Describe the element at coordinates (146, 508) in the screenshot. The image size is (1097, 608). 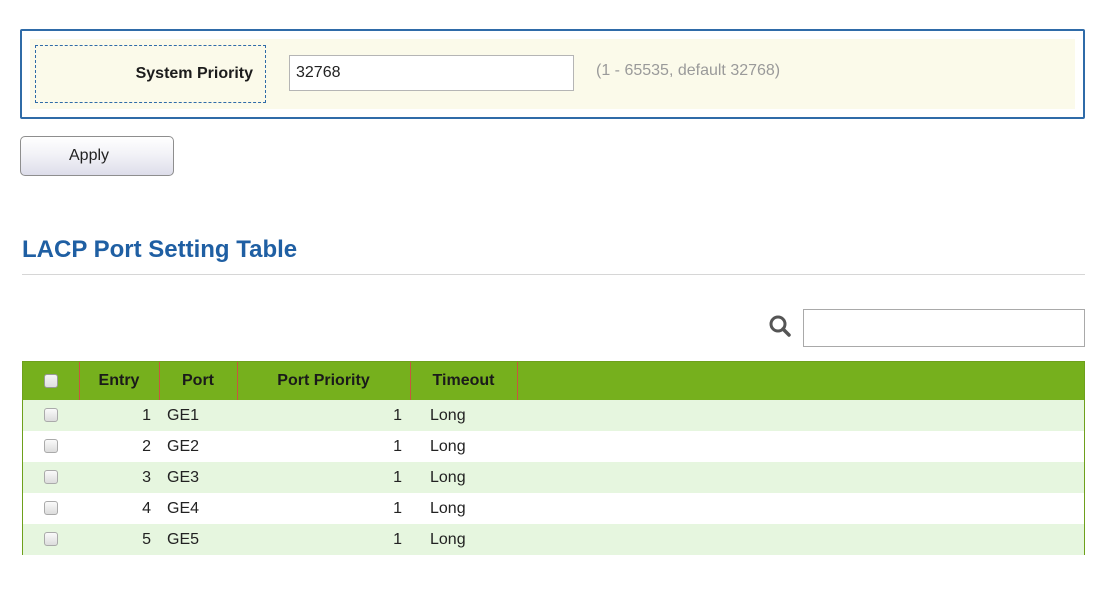
I see `row-entry: 4` at that location.